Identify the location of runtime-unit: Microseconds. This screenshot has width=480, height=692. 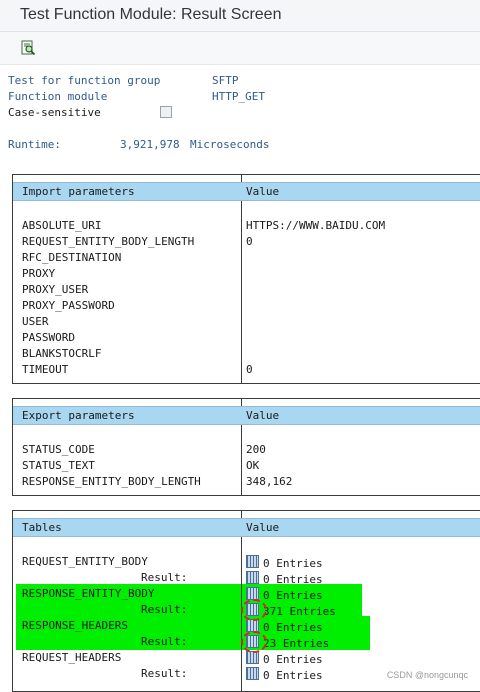
(230, 144).